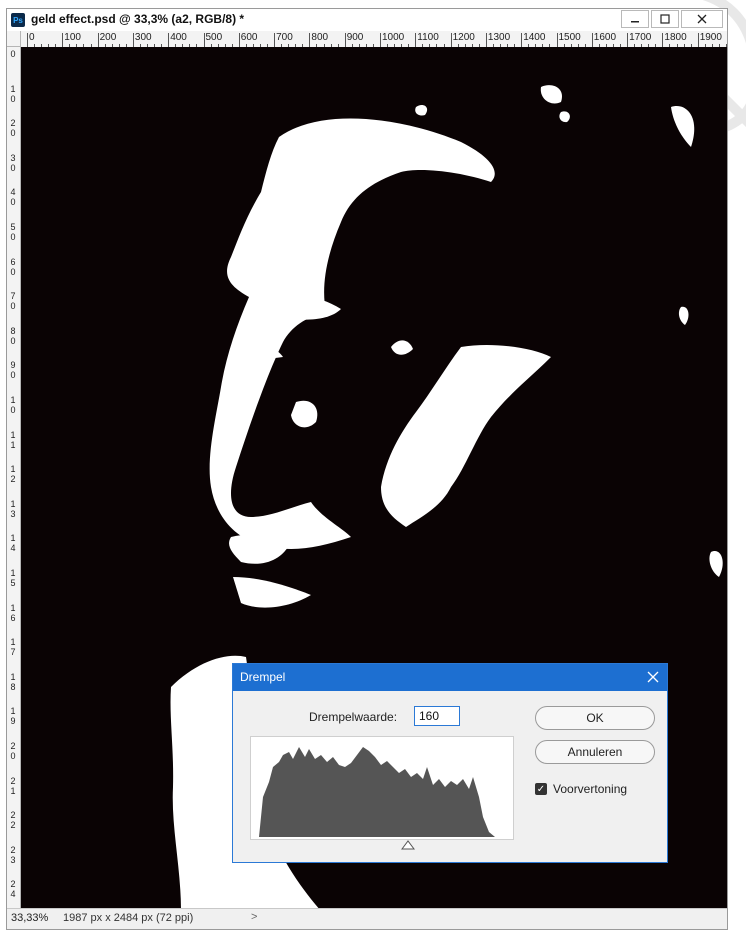 The width and height of the screenshot is (746, 939). Describe the element at coordinates (13, 889) in the screenshot. I see `ruler-label: 2 4` at that location.